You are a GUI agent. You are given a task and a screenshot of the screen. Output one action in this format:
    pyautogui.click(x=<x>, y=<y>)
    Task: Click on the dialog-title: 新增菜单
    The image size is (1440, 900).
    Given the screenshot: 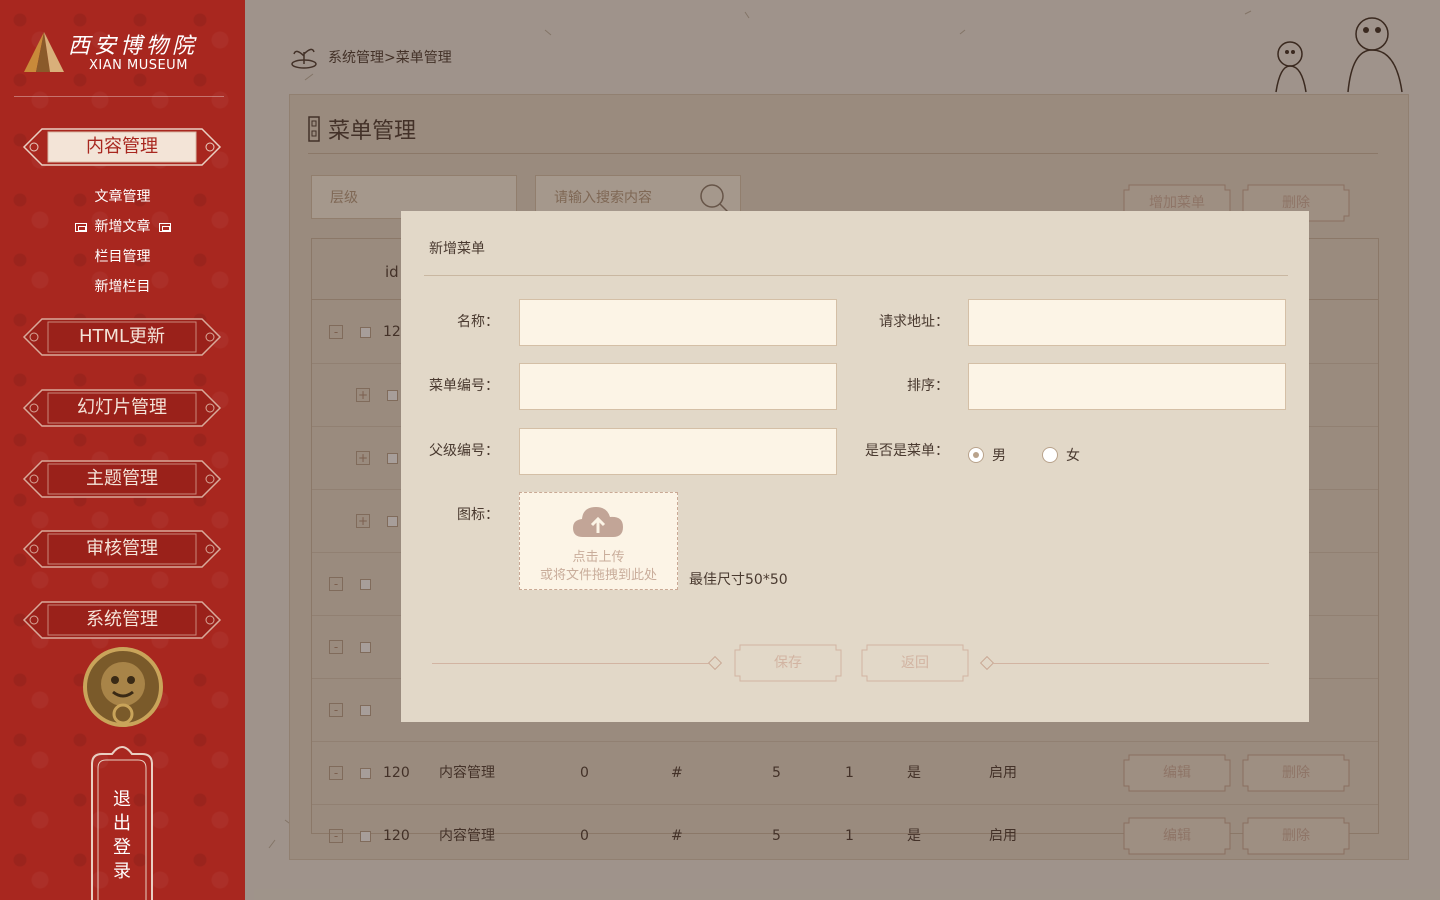 What is the action you would take?
    pyautogui.click(x=457, y=249)
    